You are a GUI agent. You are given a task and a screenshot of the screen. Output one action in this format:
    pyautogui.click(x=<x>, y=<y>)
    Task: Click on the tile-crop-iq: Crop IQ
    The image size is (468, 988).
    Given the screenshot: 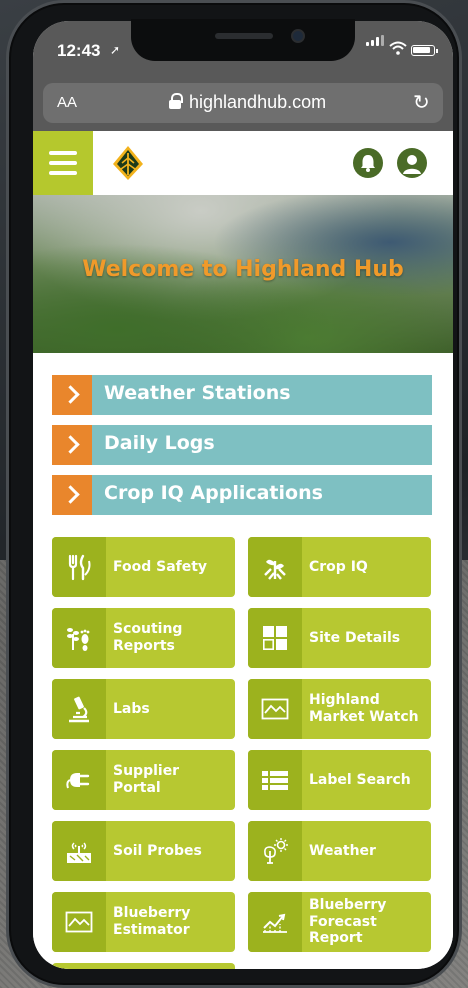 What is the action you would take?
    pyautogui.click(x=339, y=567)
    